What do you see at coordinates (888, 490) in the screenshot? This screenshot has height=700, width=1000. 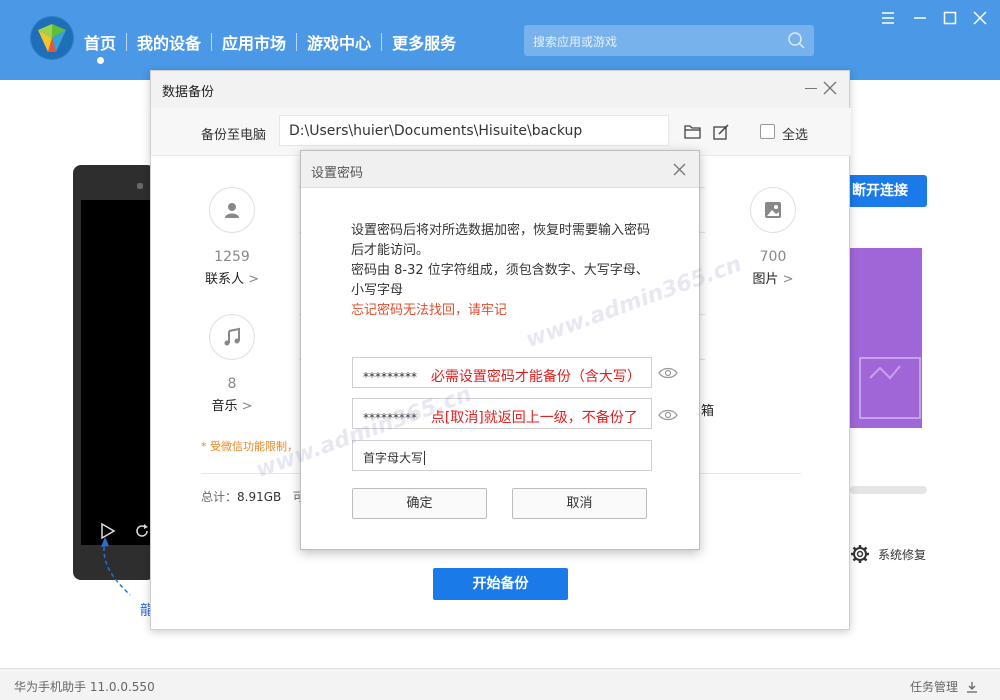 I see `storage-progress` at bounding box center [888, 490].